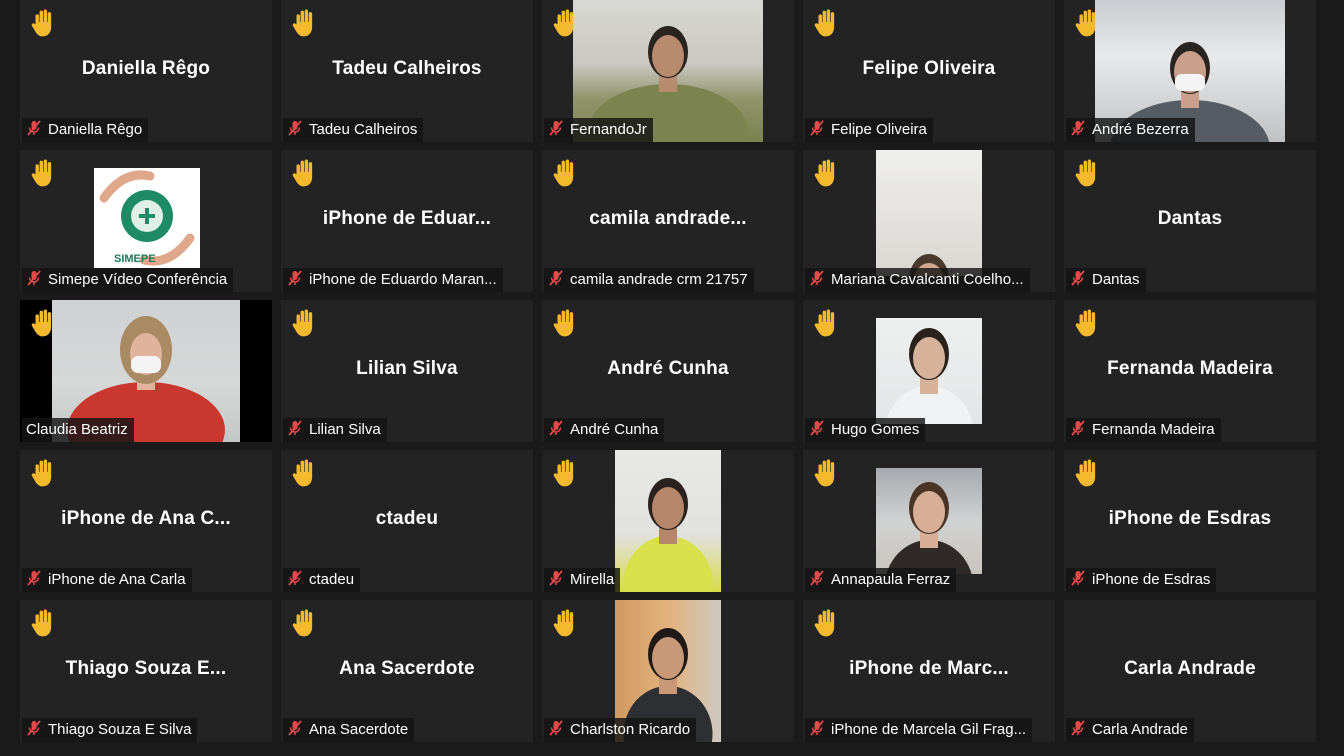 This screenshot has height=756, width=1344. What do you see at coordinates (1190, 521) in the screenshot?
I see `participant-tile: iPhone de Esdras iPhone de Esdras` at bounding box center [1190, 521].